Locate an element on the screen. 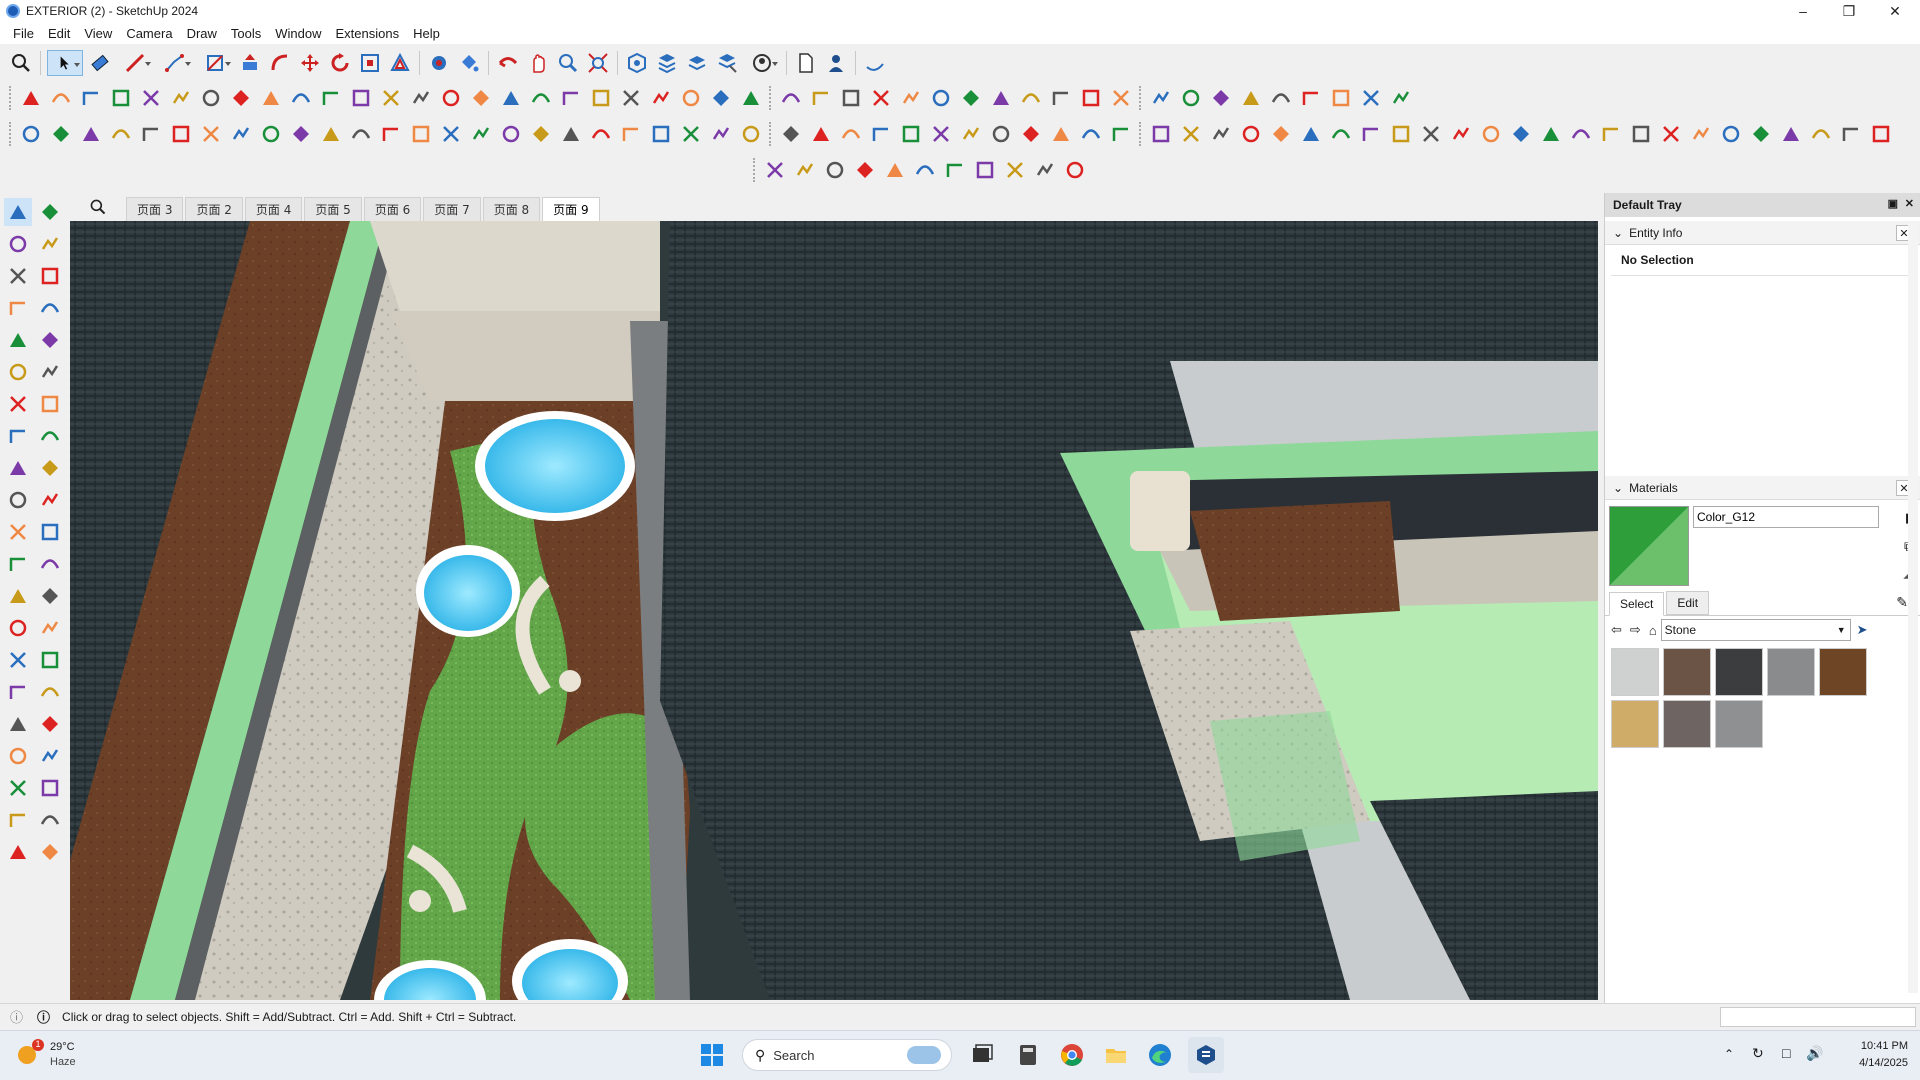 The height and width of the screenshot is (1080, 1920). sandbox-icon is located at coordinates (875, 63).